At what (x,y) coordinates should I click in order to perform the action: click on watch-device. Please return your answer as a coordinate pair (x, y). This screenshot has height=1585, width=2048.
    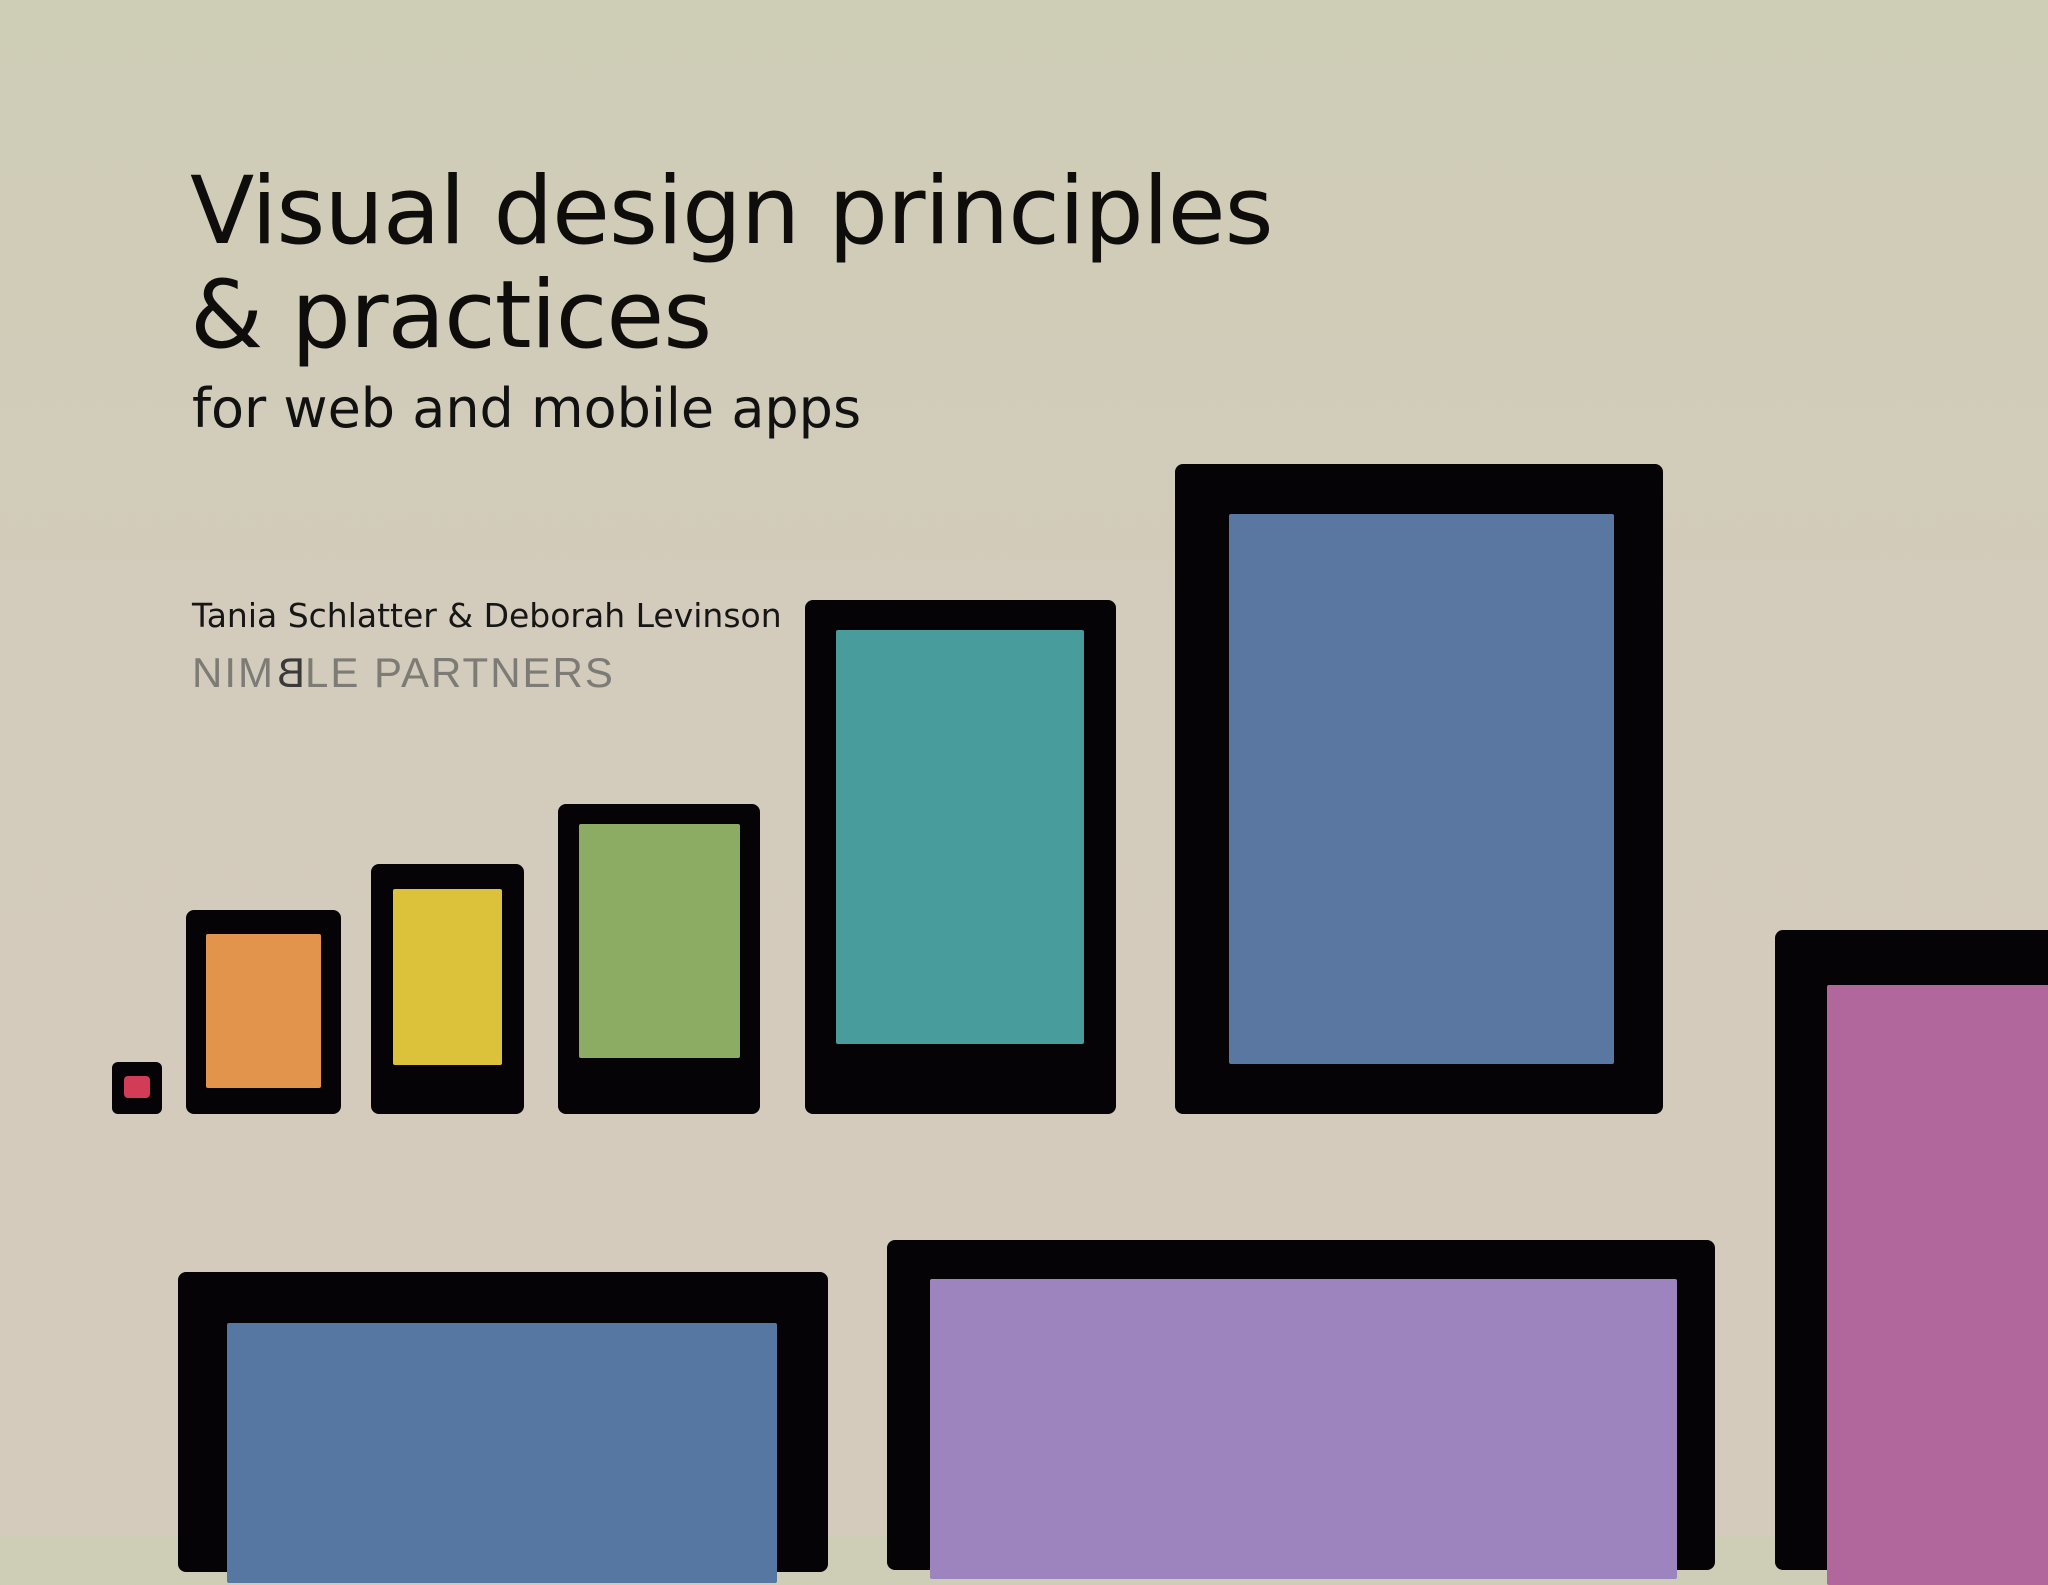
    Looking at the image, I should click on (137, 1088).